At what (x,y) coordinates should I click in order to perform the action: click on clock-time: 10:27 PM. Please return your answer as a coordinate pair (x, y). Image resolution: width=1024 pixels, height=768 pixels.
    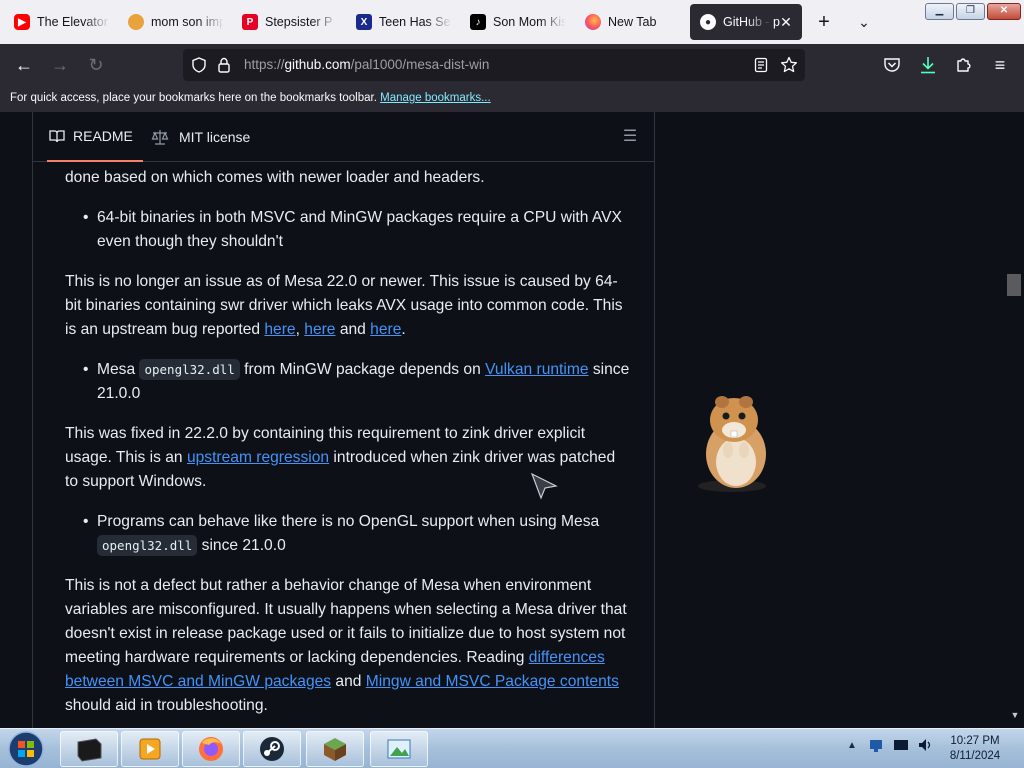
    Looking at the image, I should click on (975, 741).